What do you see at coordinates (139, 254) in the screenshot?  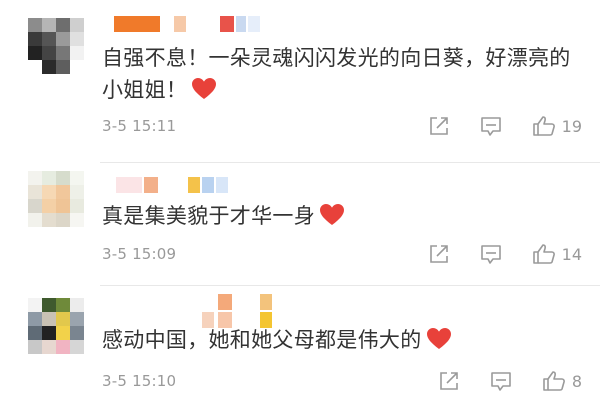 I see `timestamp: 3-5 15:09` at bounding box center [139, 254].